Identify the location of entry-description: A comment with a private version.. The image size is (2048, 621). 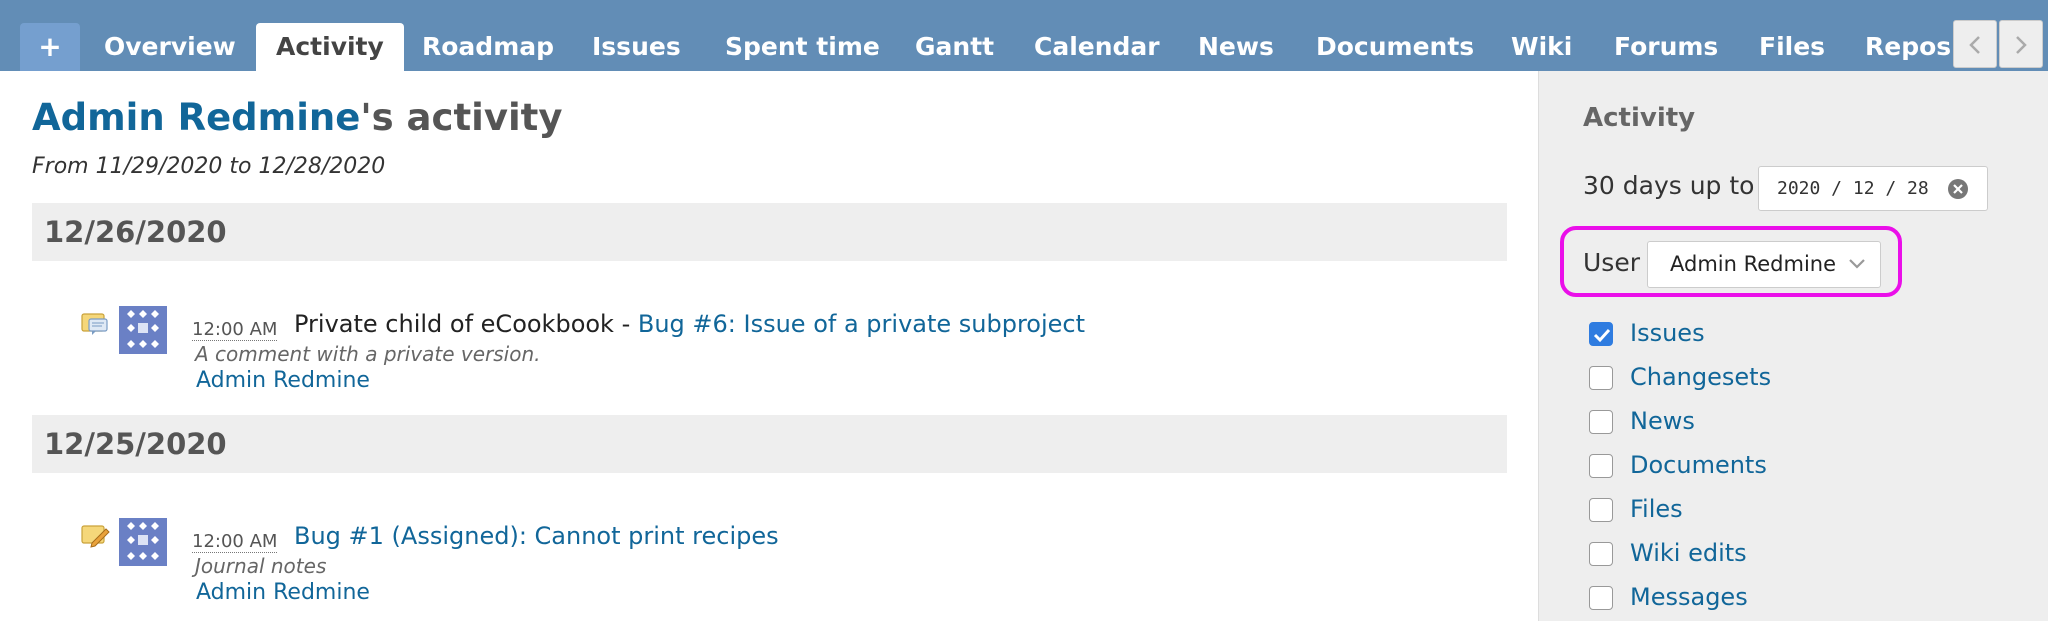
(368, 354).